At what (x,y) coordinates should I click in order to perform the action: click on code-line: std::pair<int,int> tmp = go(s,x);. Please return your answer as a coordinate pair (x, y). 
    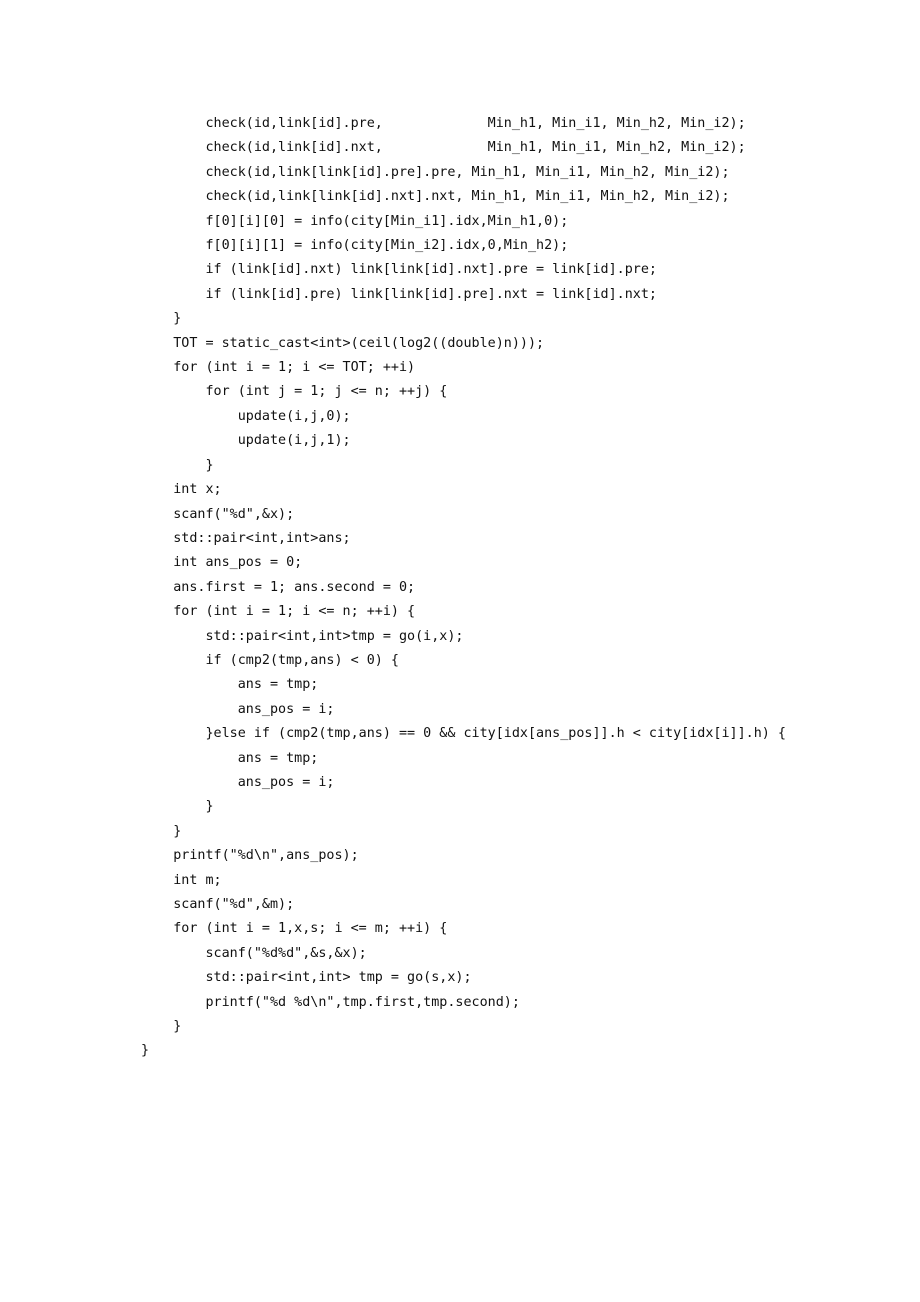
    Looking at the image, I should click on (306, 978).